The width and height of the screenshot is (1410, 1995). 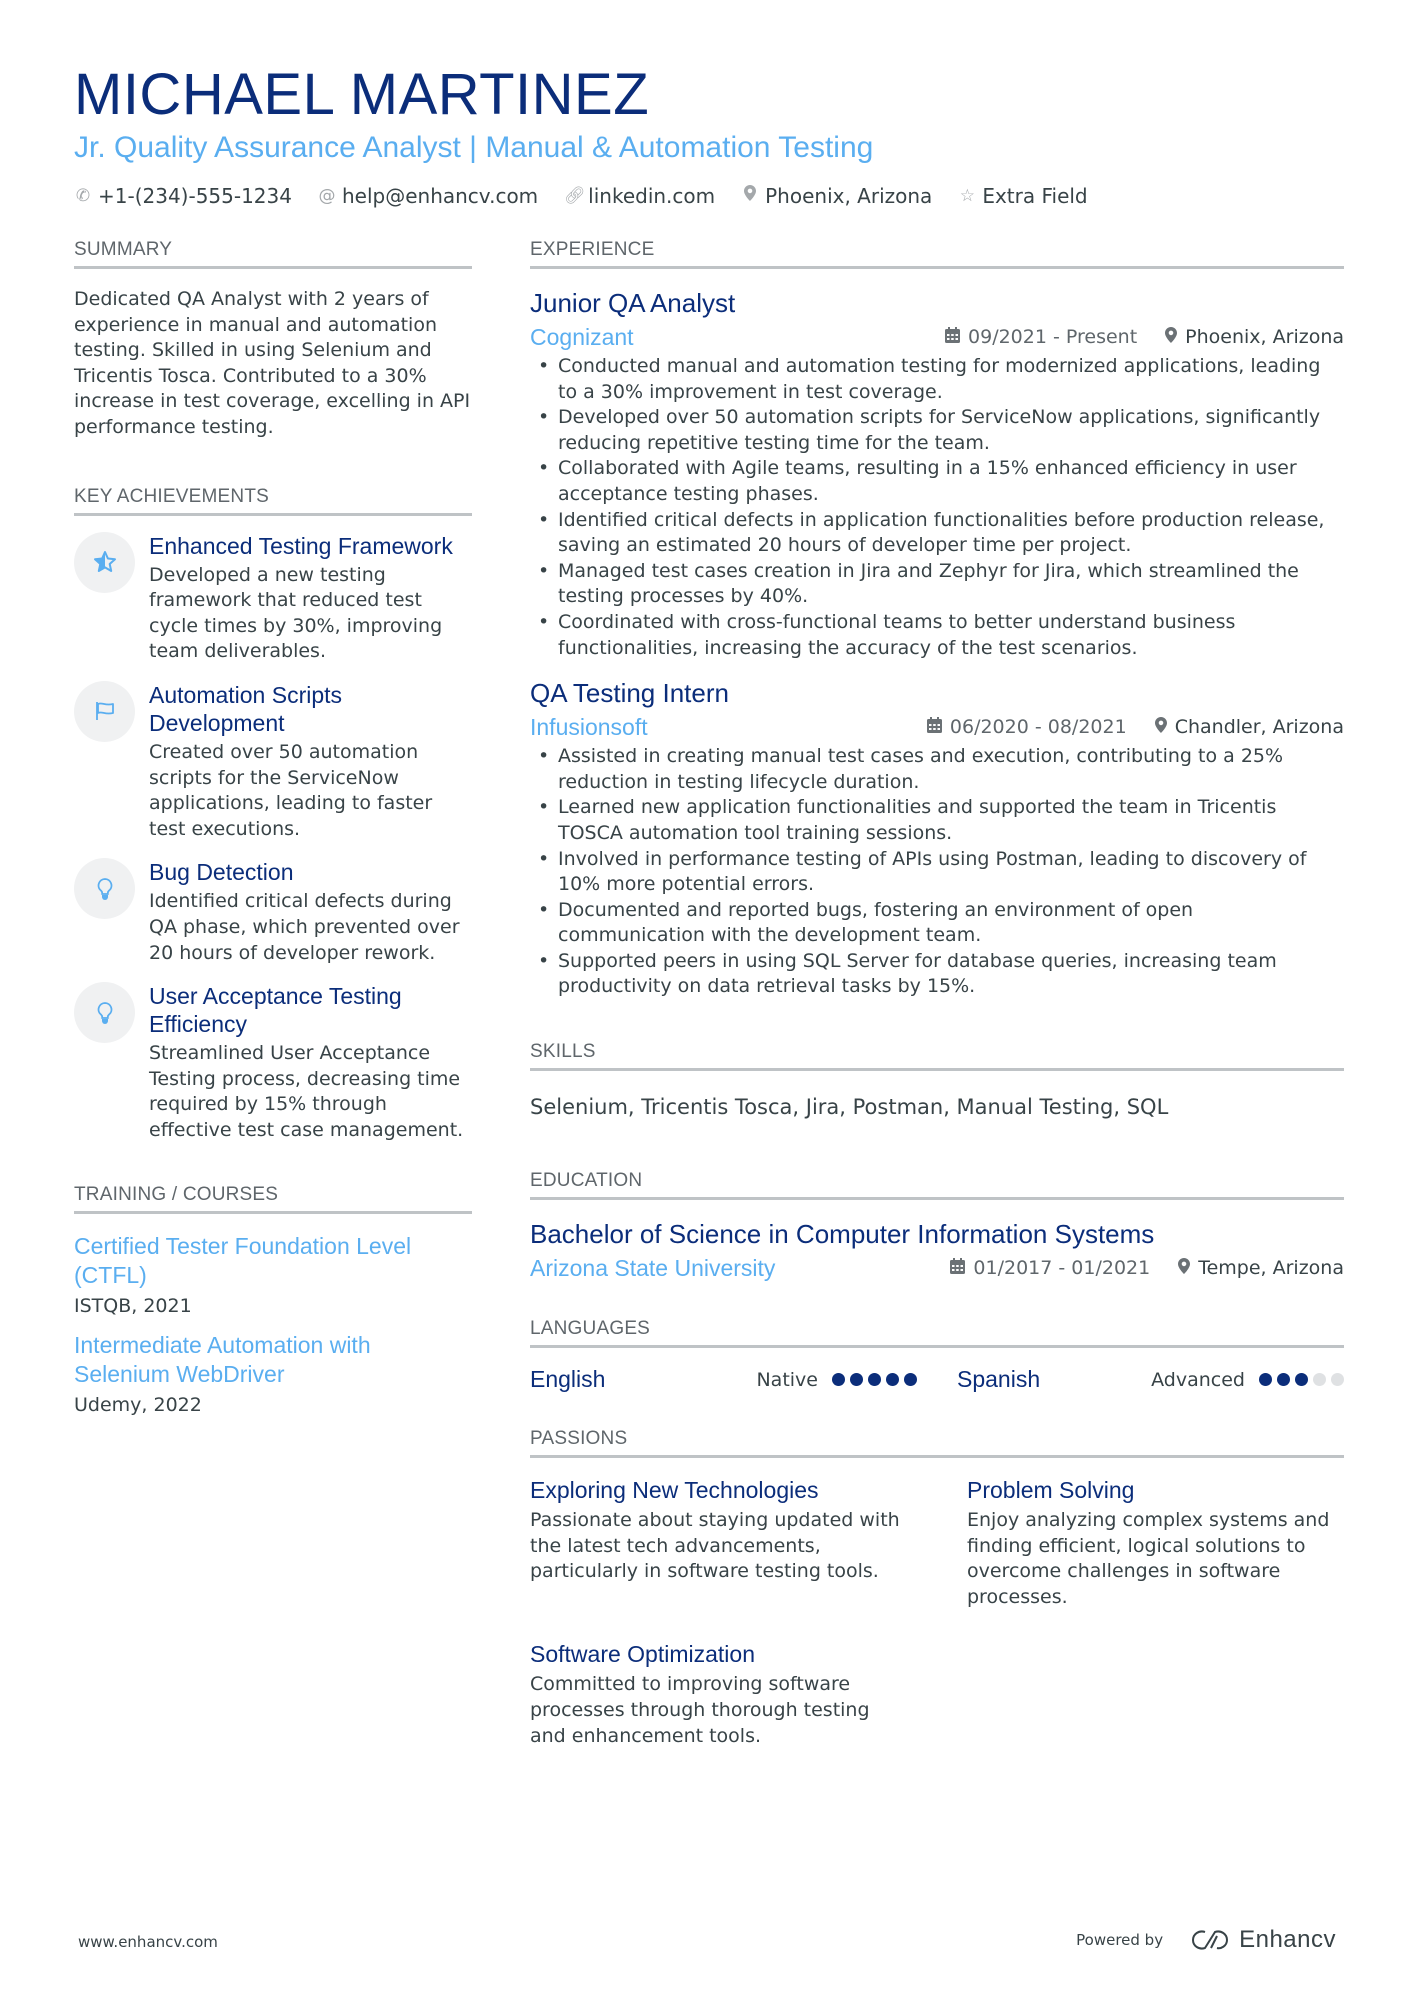 I want to click on course-title: Certified Tester Foundation Level (CTFL), so click(x=243, y=1261).